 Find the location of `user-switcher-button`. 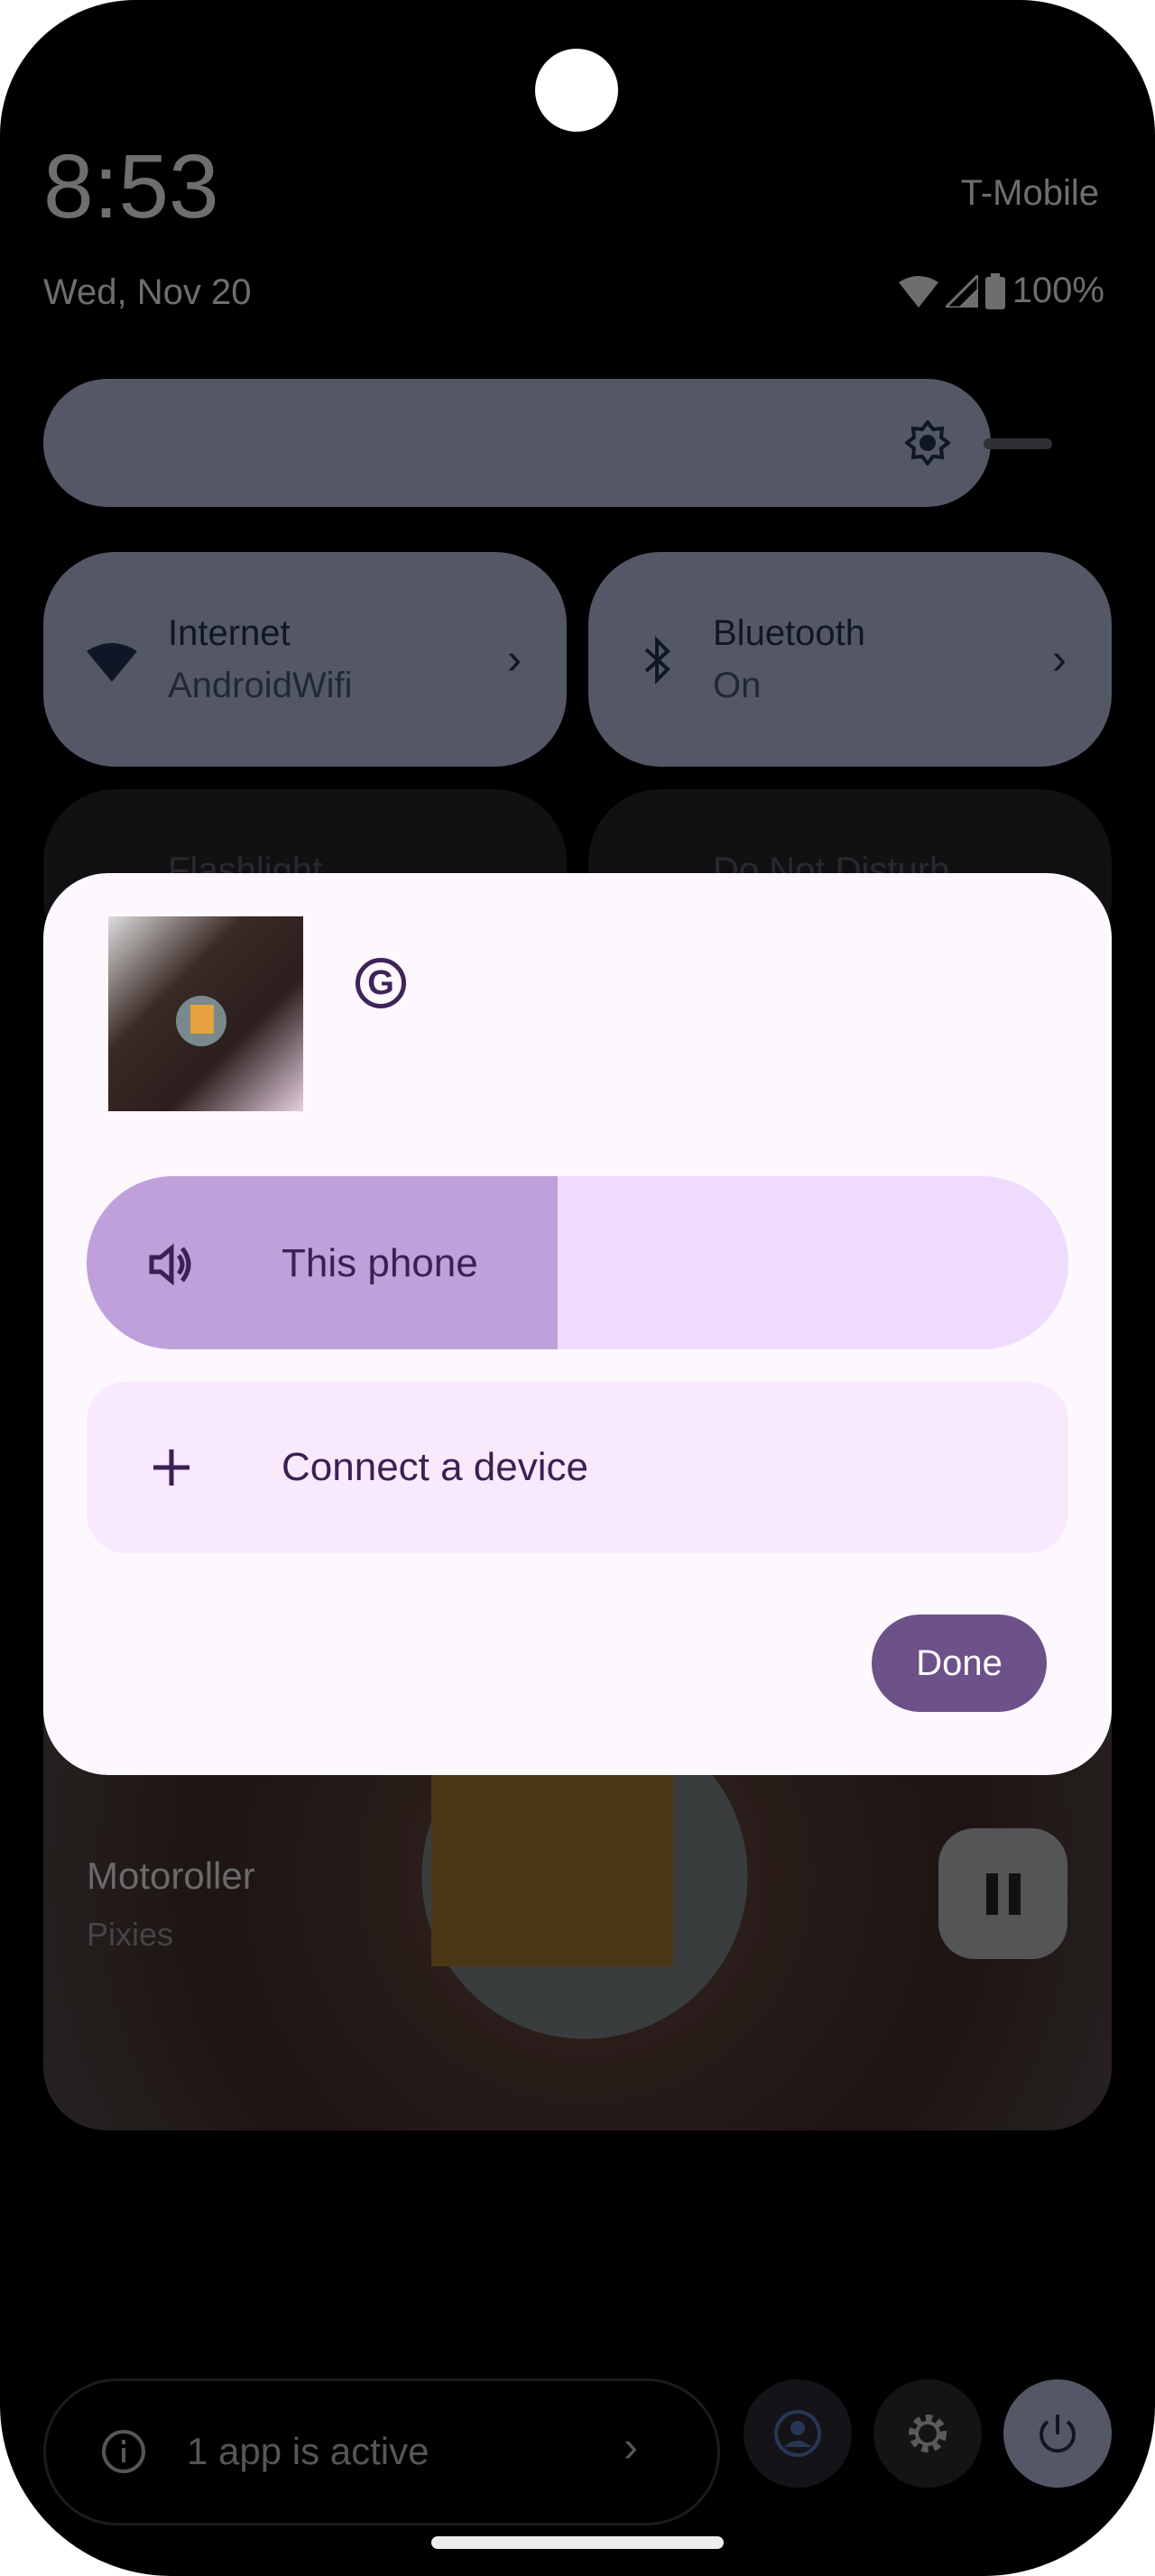

user-switcher-button is located at coordinates (798, 2433).